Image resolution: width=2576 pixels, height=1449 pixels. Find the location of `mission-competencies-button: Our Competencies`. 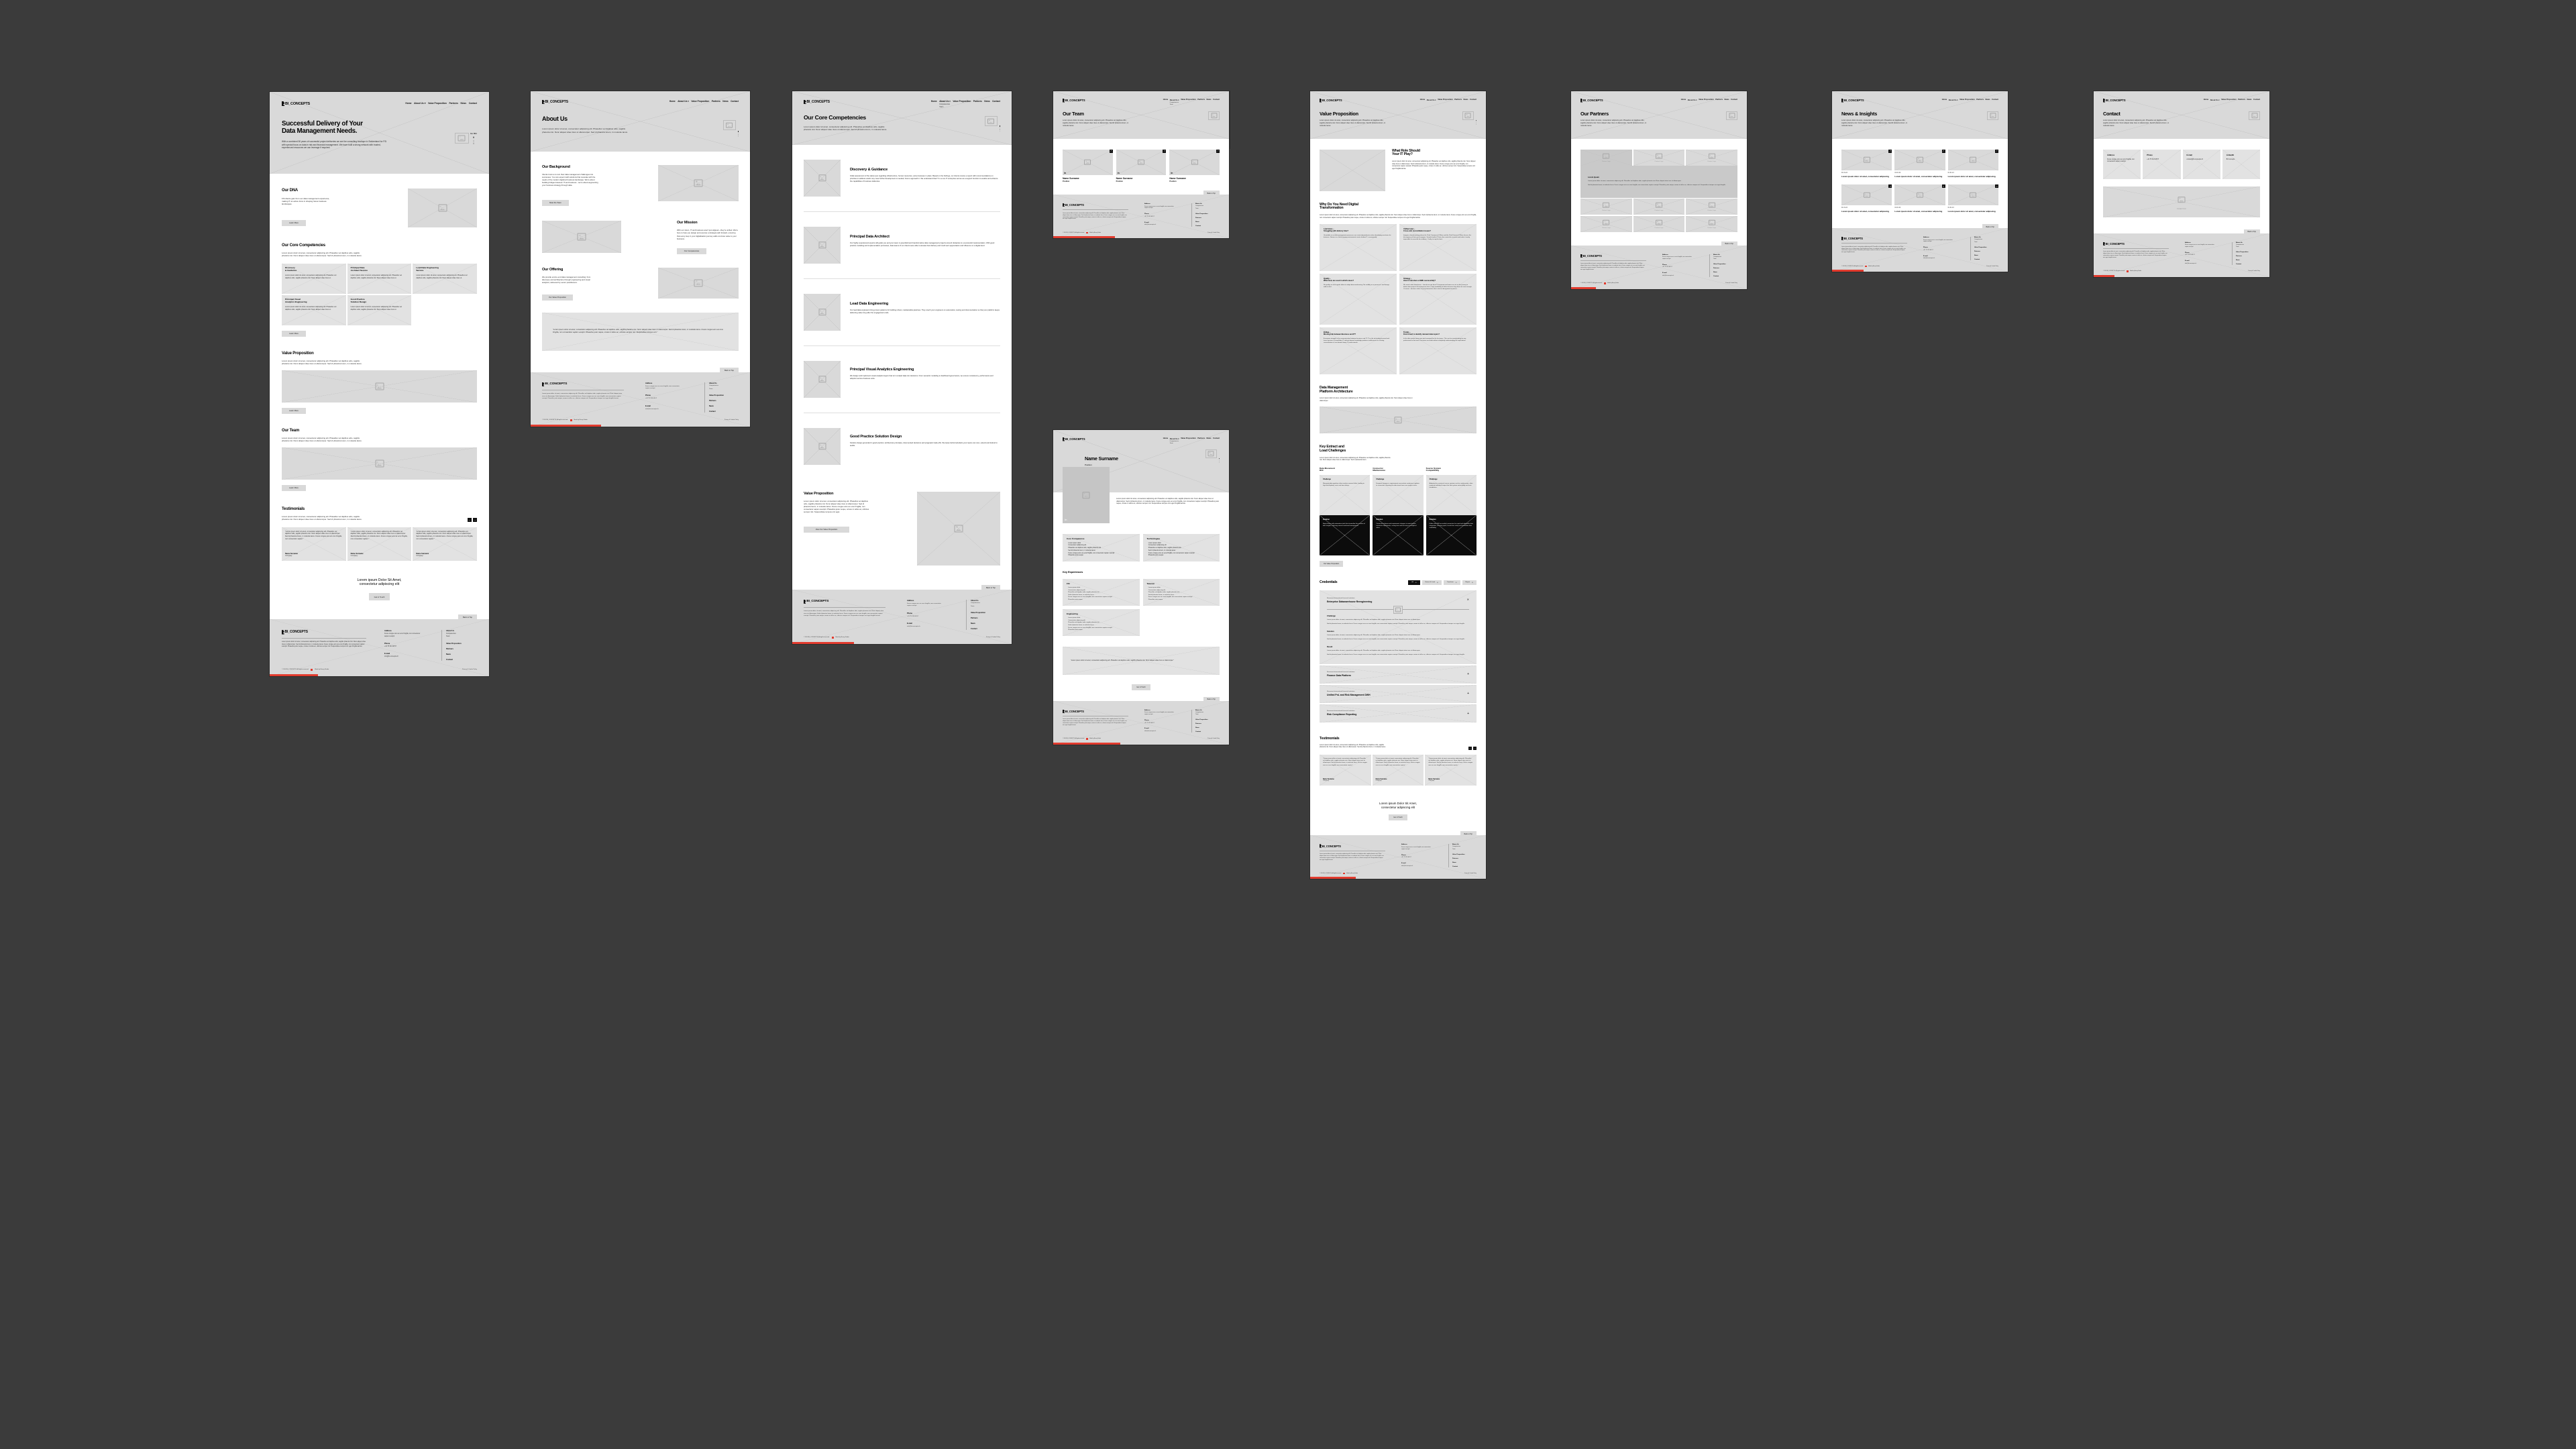

mission-competencies-button: Our Competencies is located at coordinates (691, 251).